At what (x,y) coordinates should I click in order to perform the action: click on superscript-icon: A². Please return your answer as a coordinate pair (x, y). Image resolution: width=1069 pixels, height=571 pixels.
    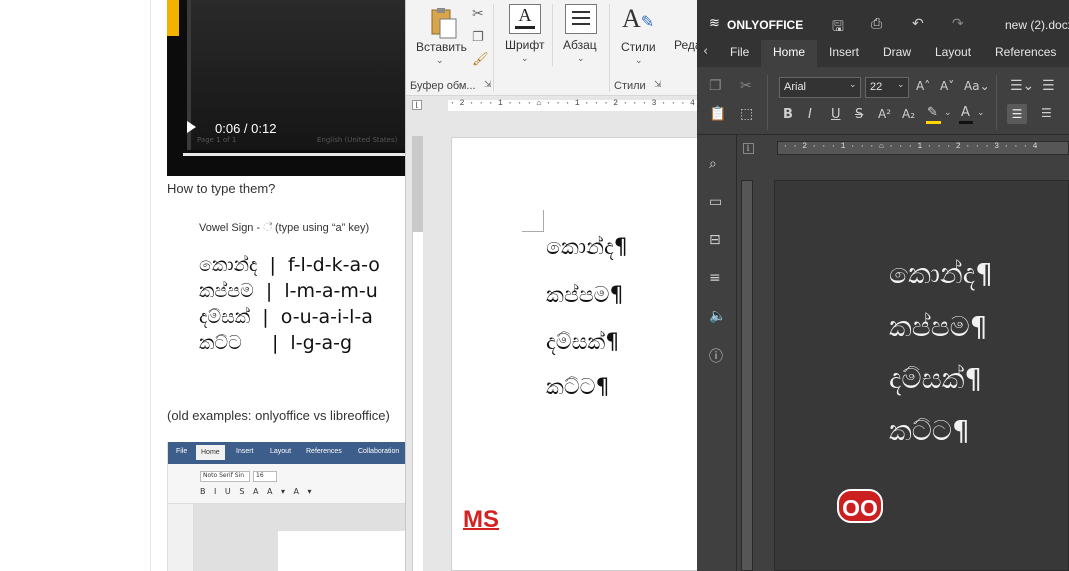
    Looking at the image, I should click on (884, 114).